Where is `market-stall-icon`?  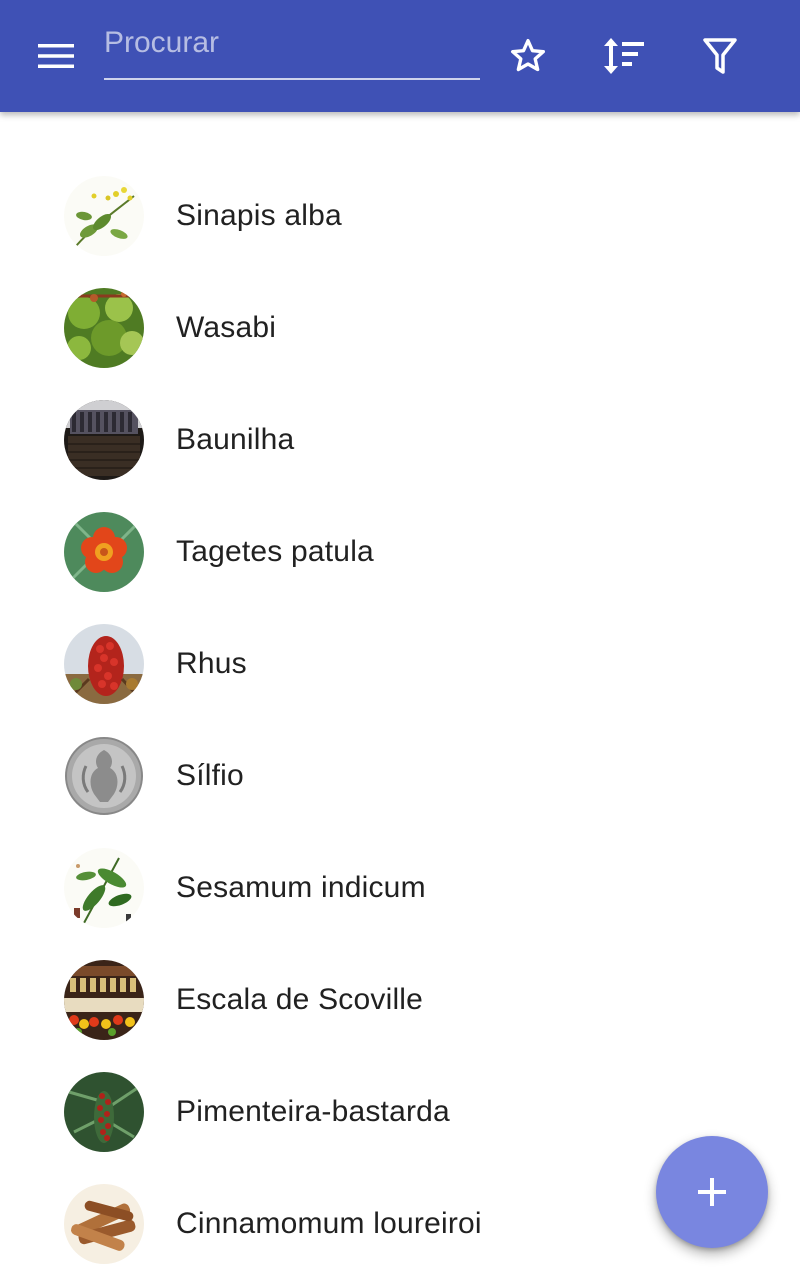 market-stall-icon is located at coordinates (104, 1000).